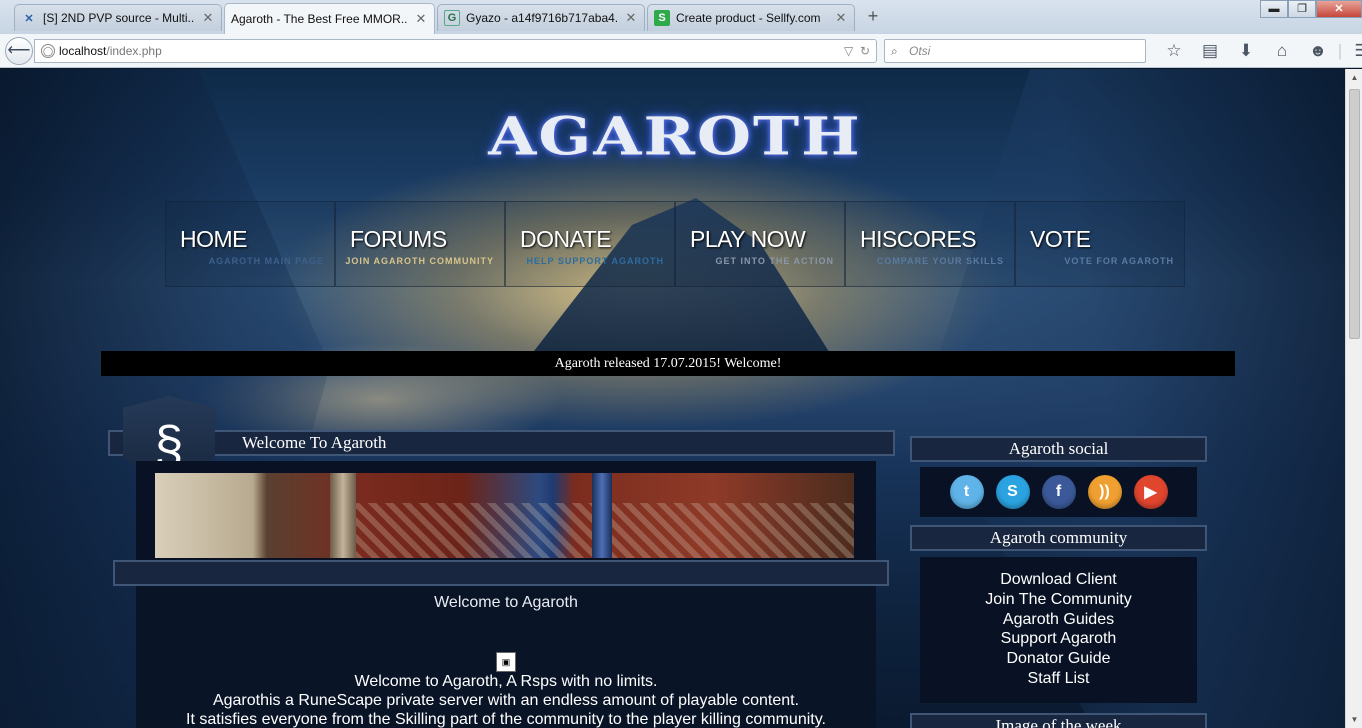 The width and height of the screenshot is (1362, 728). Describe the element at coordinates (873, 17) in the screenshot. I see `new-tab-button: +` at that location.